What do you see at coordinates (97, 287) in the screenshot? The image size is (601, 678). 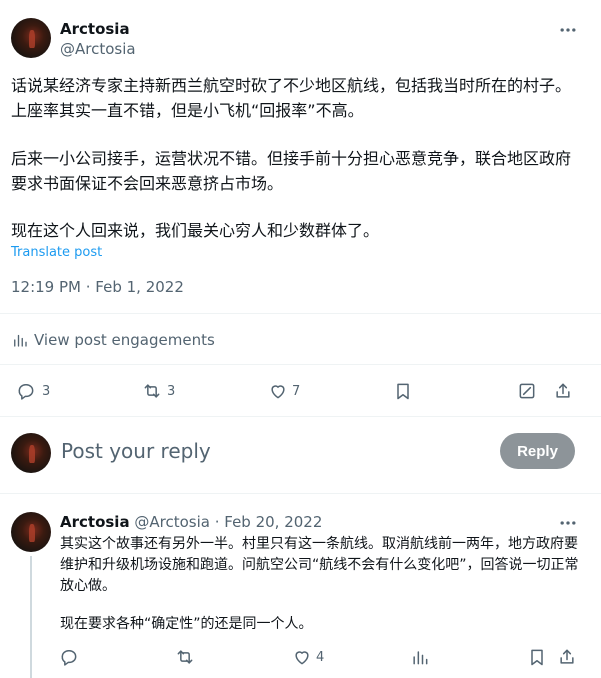 I see `post-timestamp: 12:19 PM · Feb 1, 2022` at bounding box center [97, 287].